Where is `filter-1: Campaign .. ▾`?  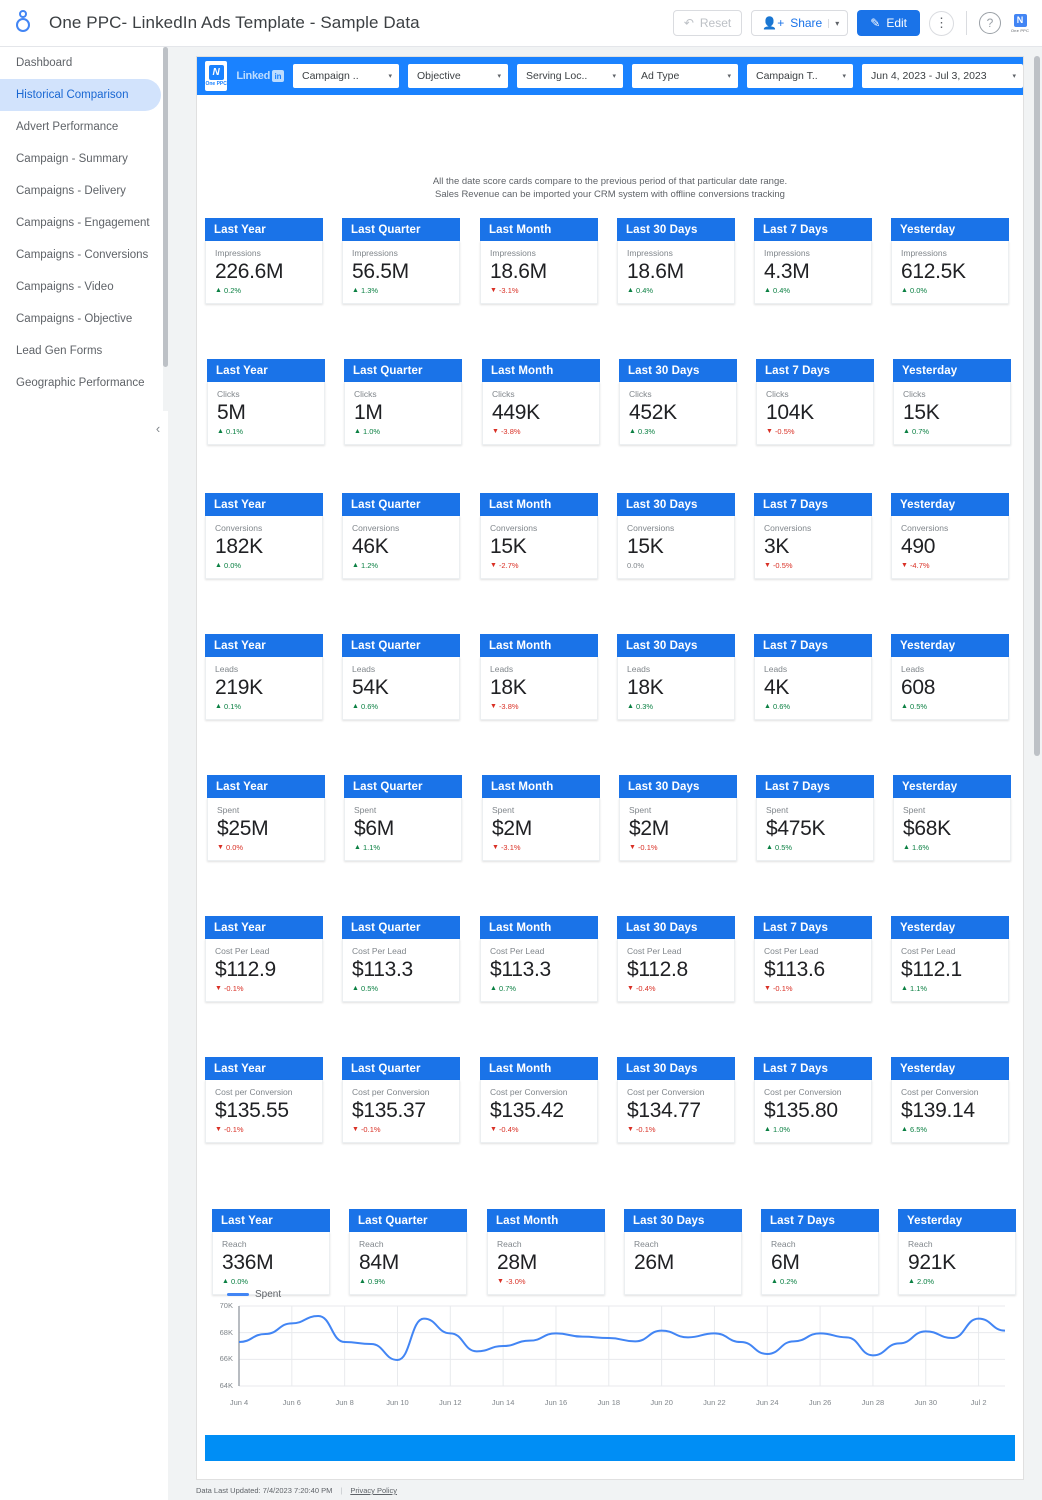 filter-1: Campaign .. ▾ is located at coordinates (346, 76).